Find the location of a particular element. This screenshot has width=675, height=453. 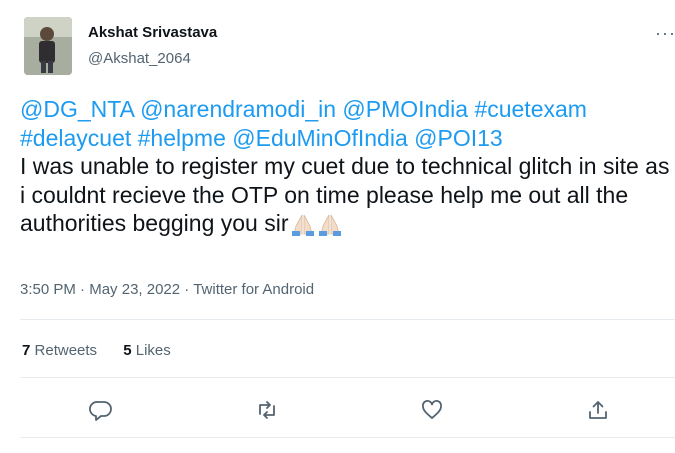

author-handle: @Akshat_2064 is located at coordinates (139, 58).